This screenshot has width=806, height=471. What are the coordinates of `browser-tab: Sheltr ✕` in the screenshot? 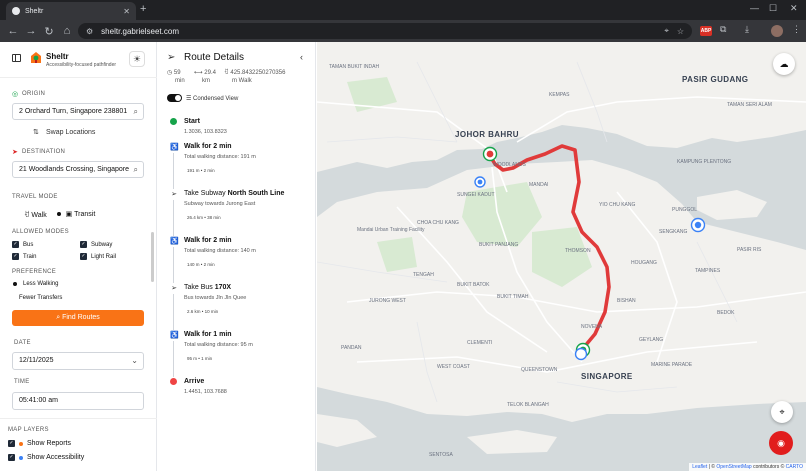 It's located at (71, 11).